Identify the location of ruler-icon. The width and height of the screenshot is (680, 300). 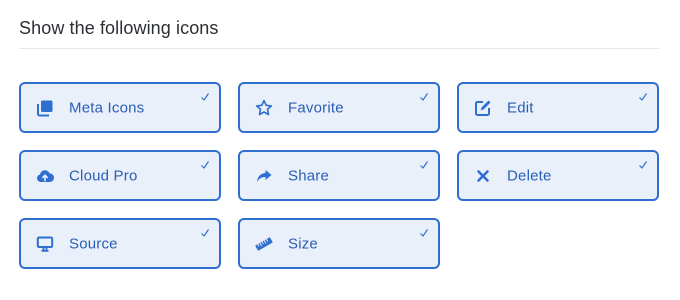
(264, 244).